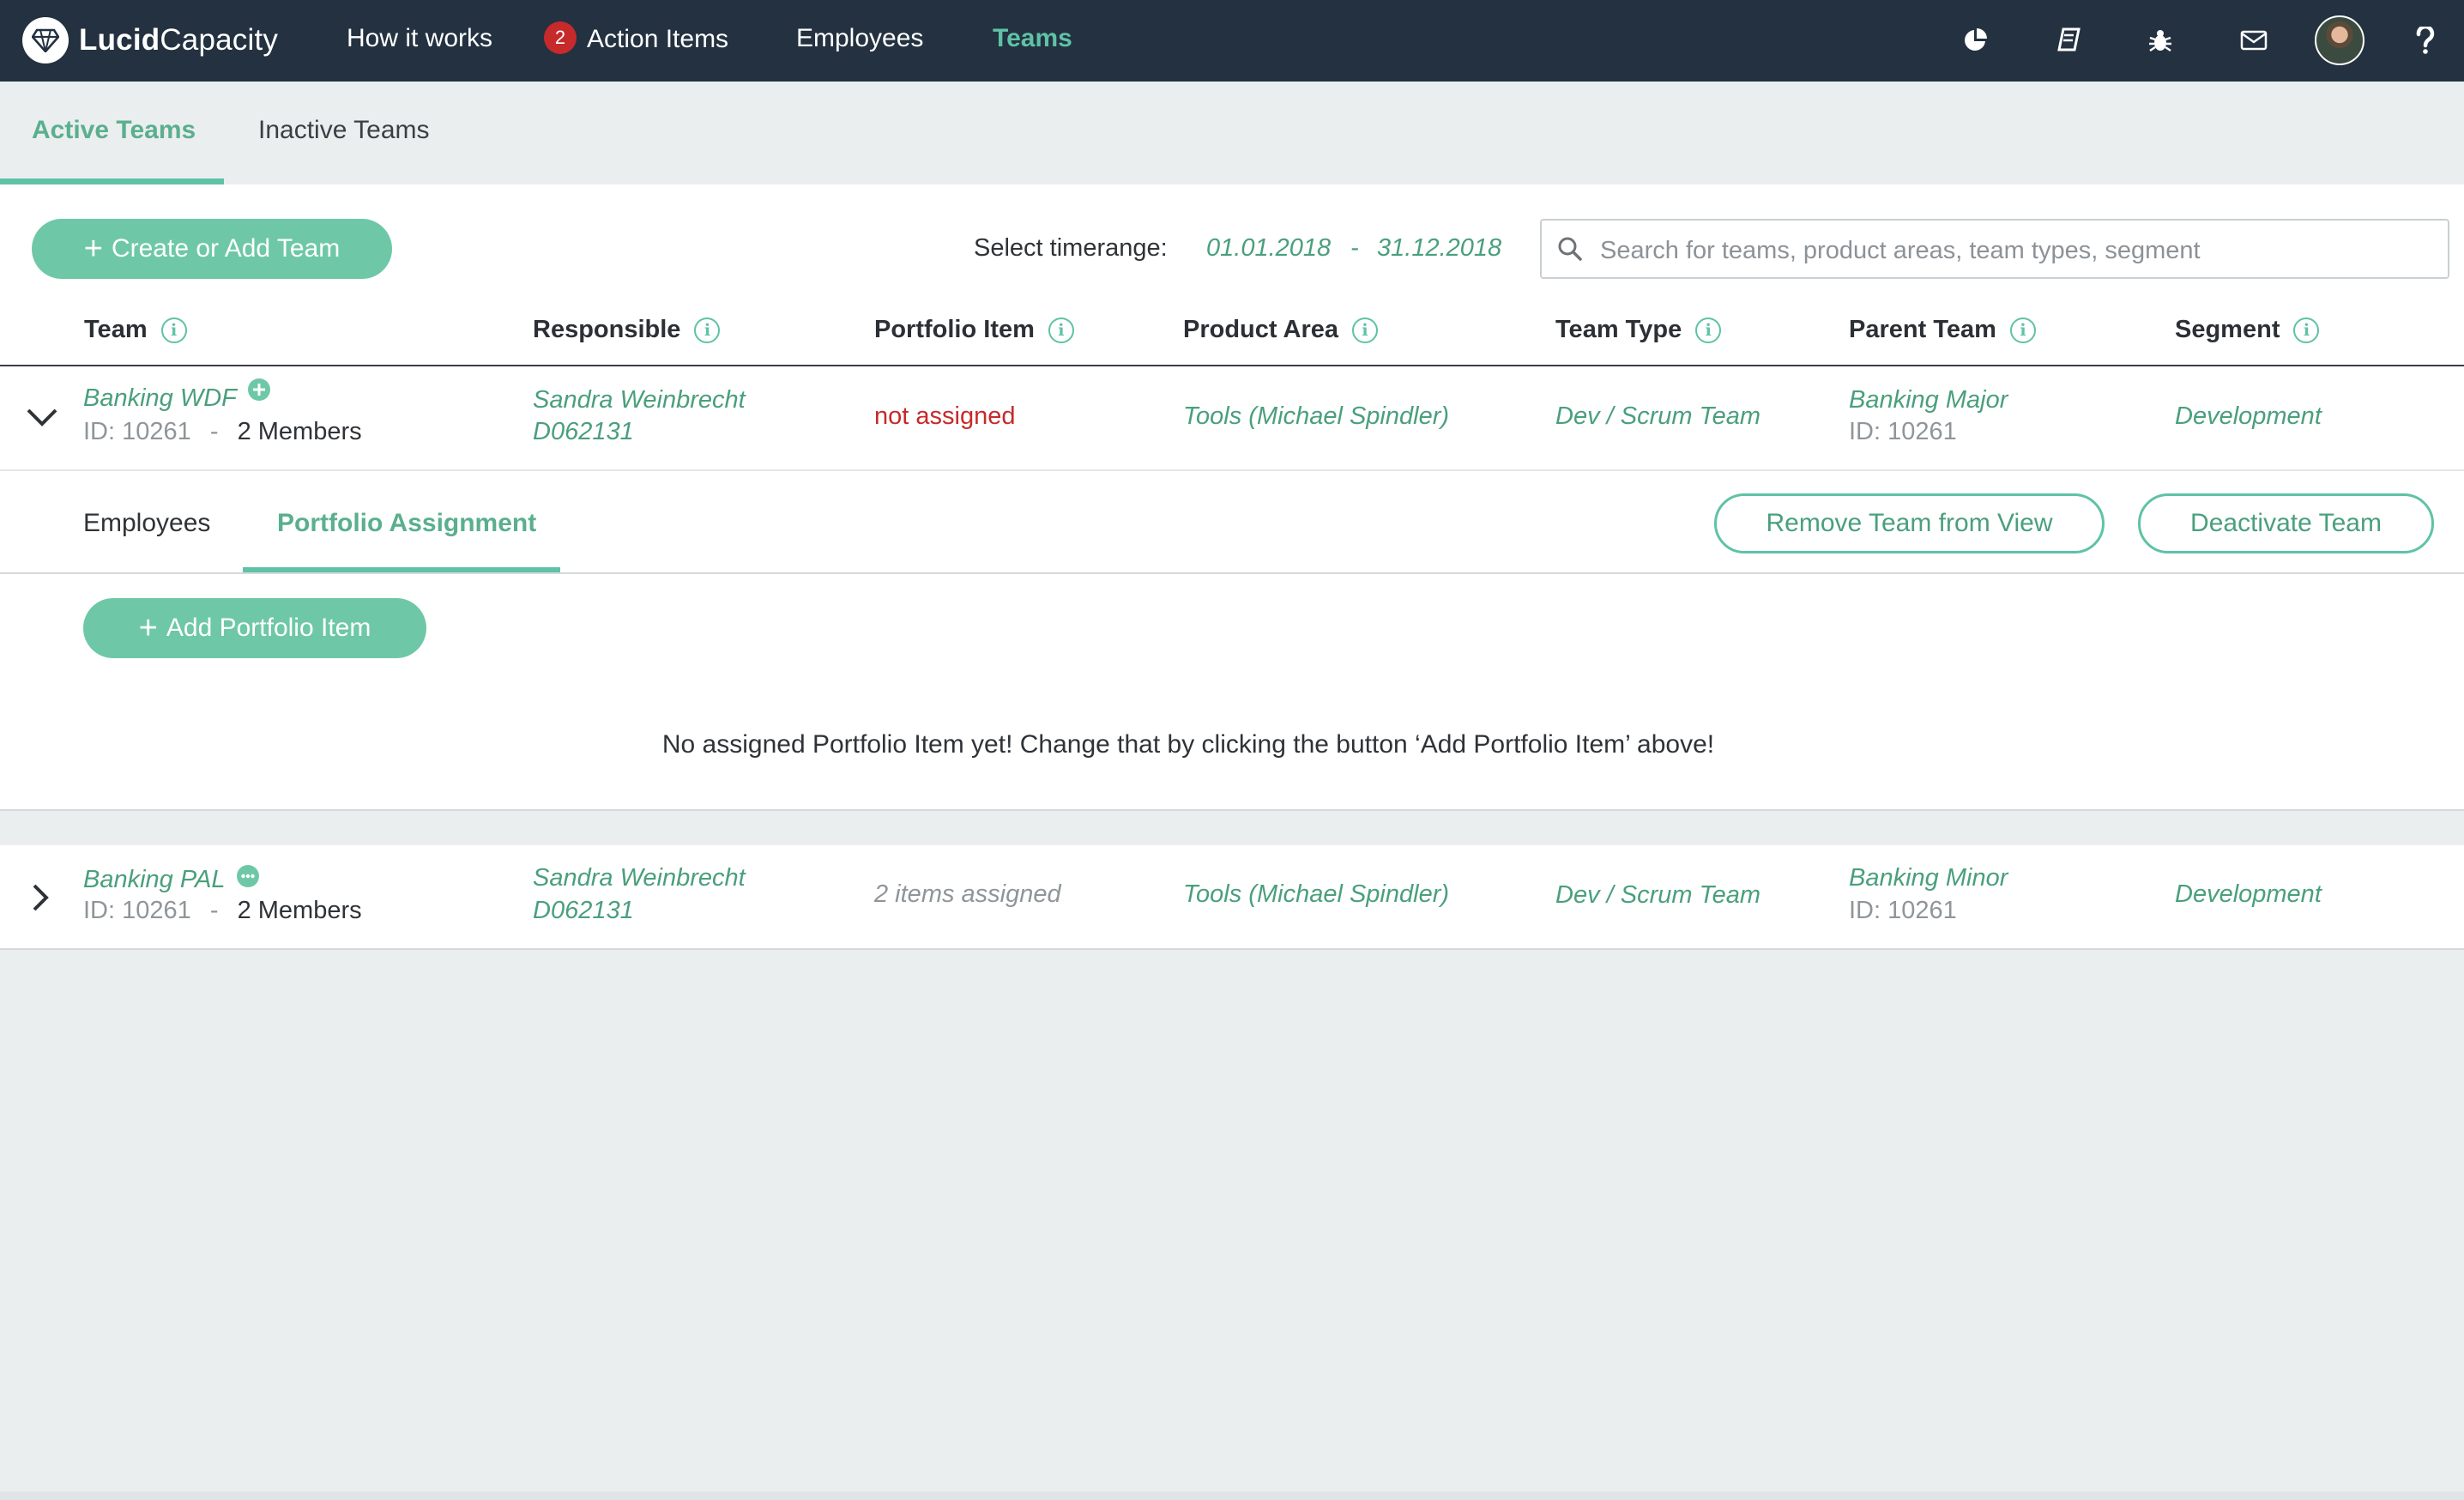  Describe the element at coordinates (2227, 329) in the screenshot. I see `col-segment-label: Segment` at that location.